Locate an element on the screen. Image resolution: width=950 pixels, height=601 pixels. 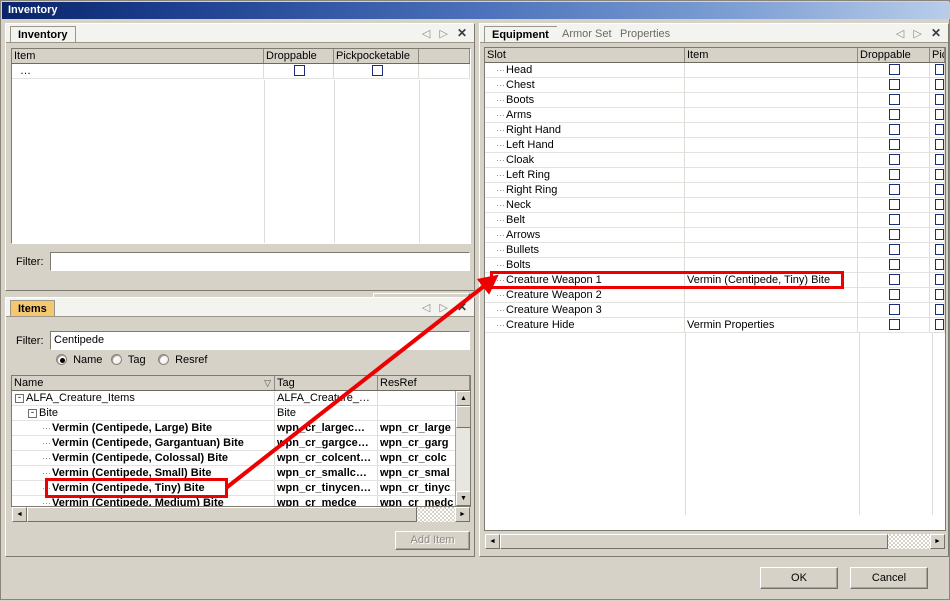
equipment-hscrollbar: ◄ ► is located at coordinates (715, 541).